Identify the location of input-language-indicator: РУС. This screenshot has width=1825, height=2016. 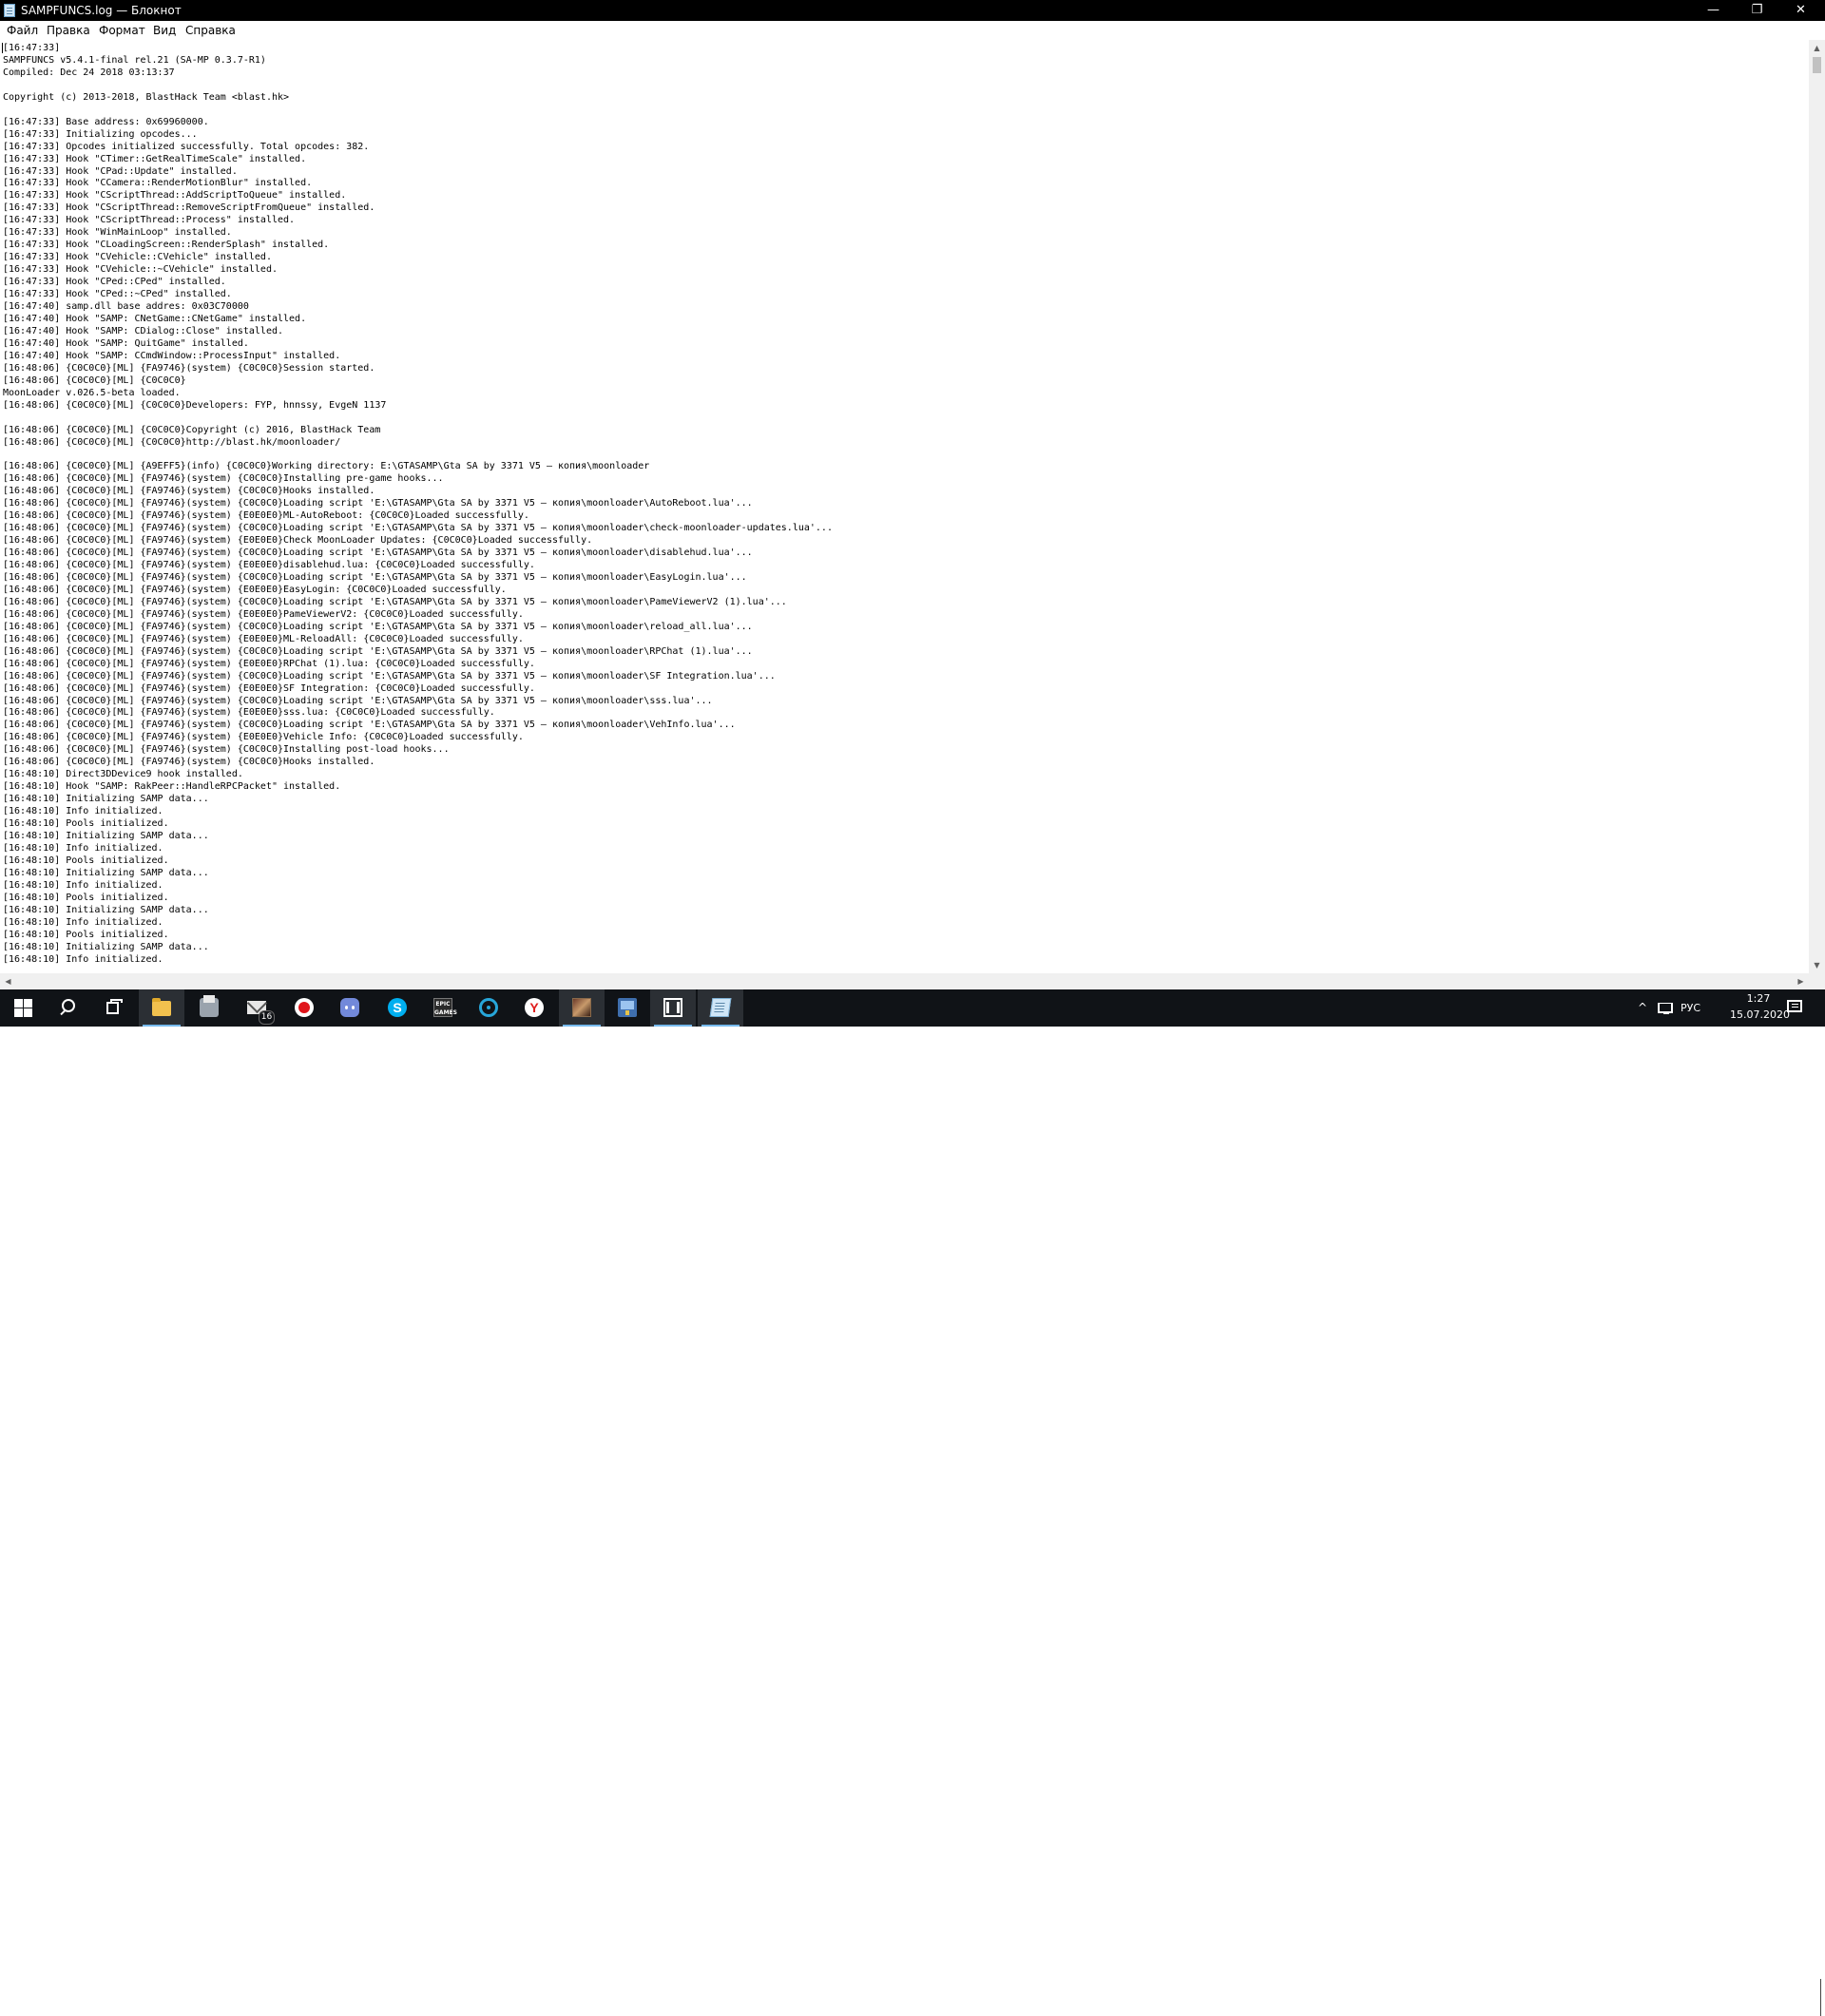
(1690, 1008).